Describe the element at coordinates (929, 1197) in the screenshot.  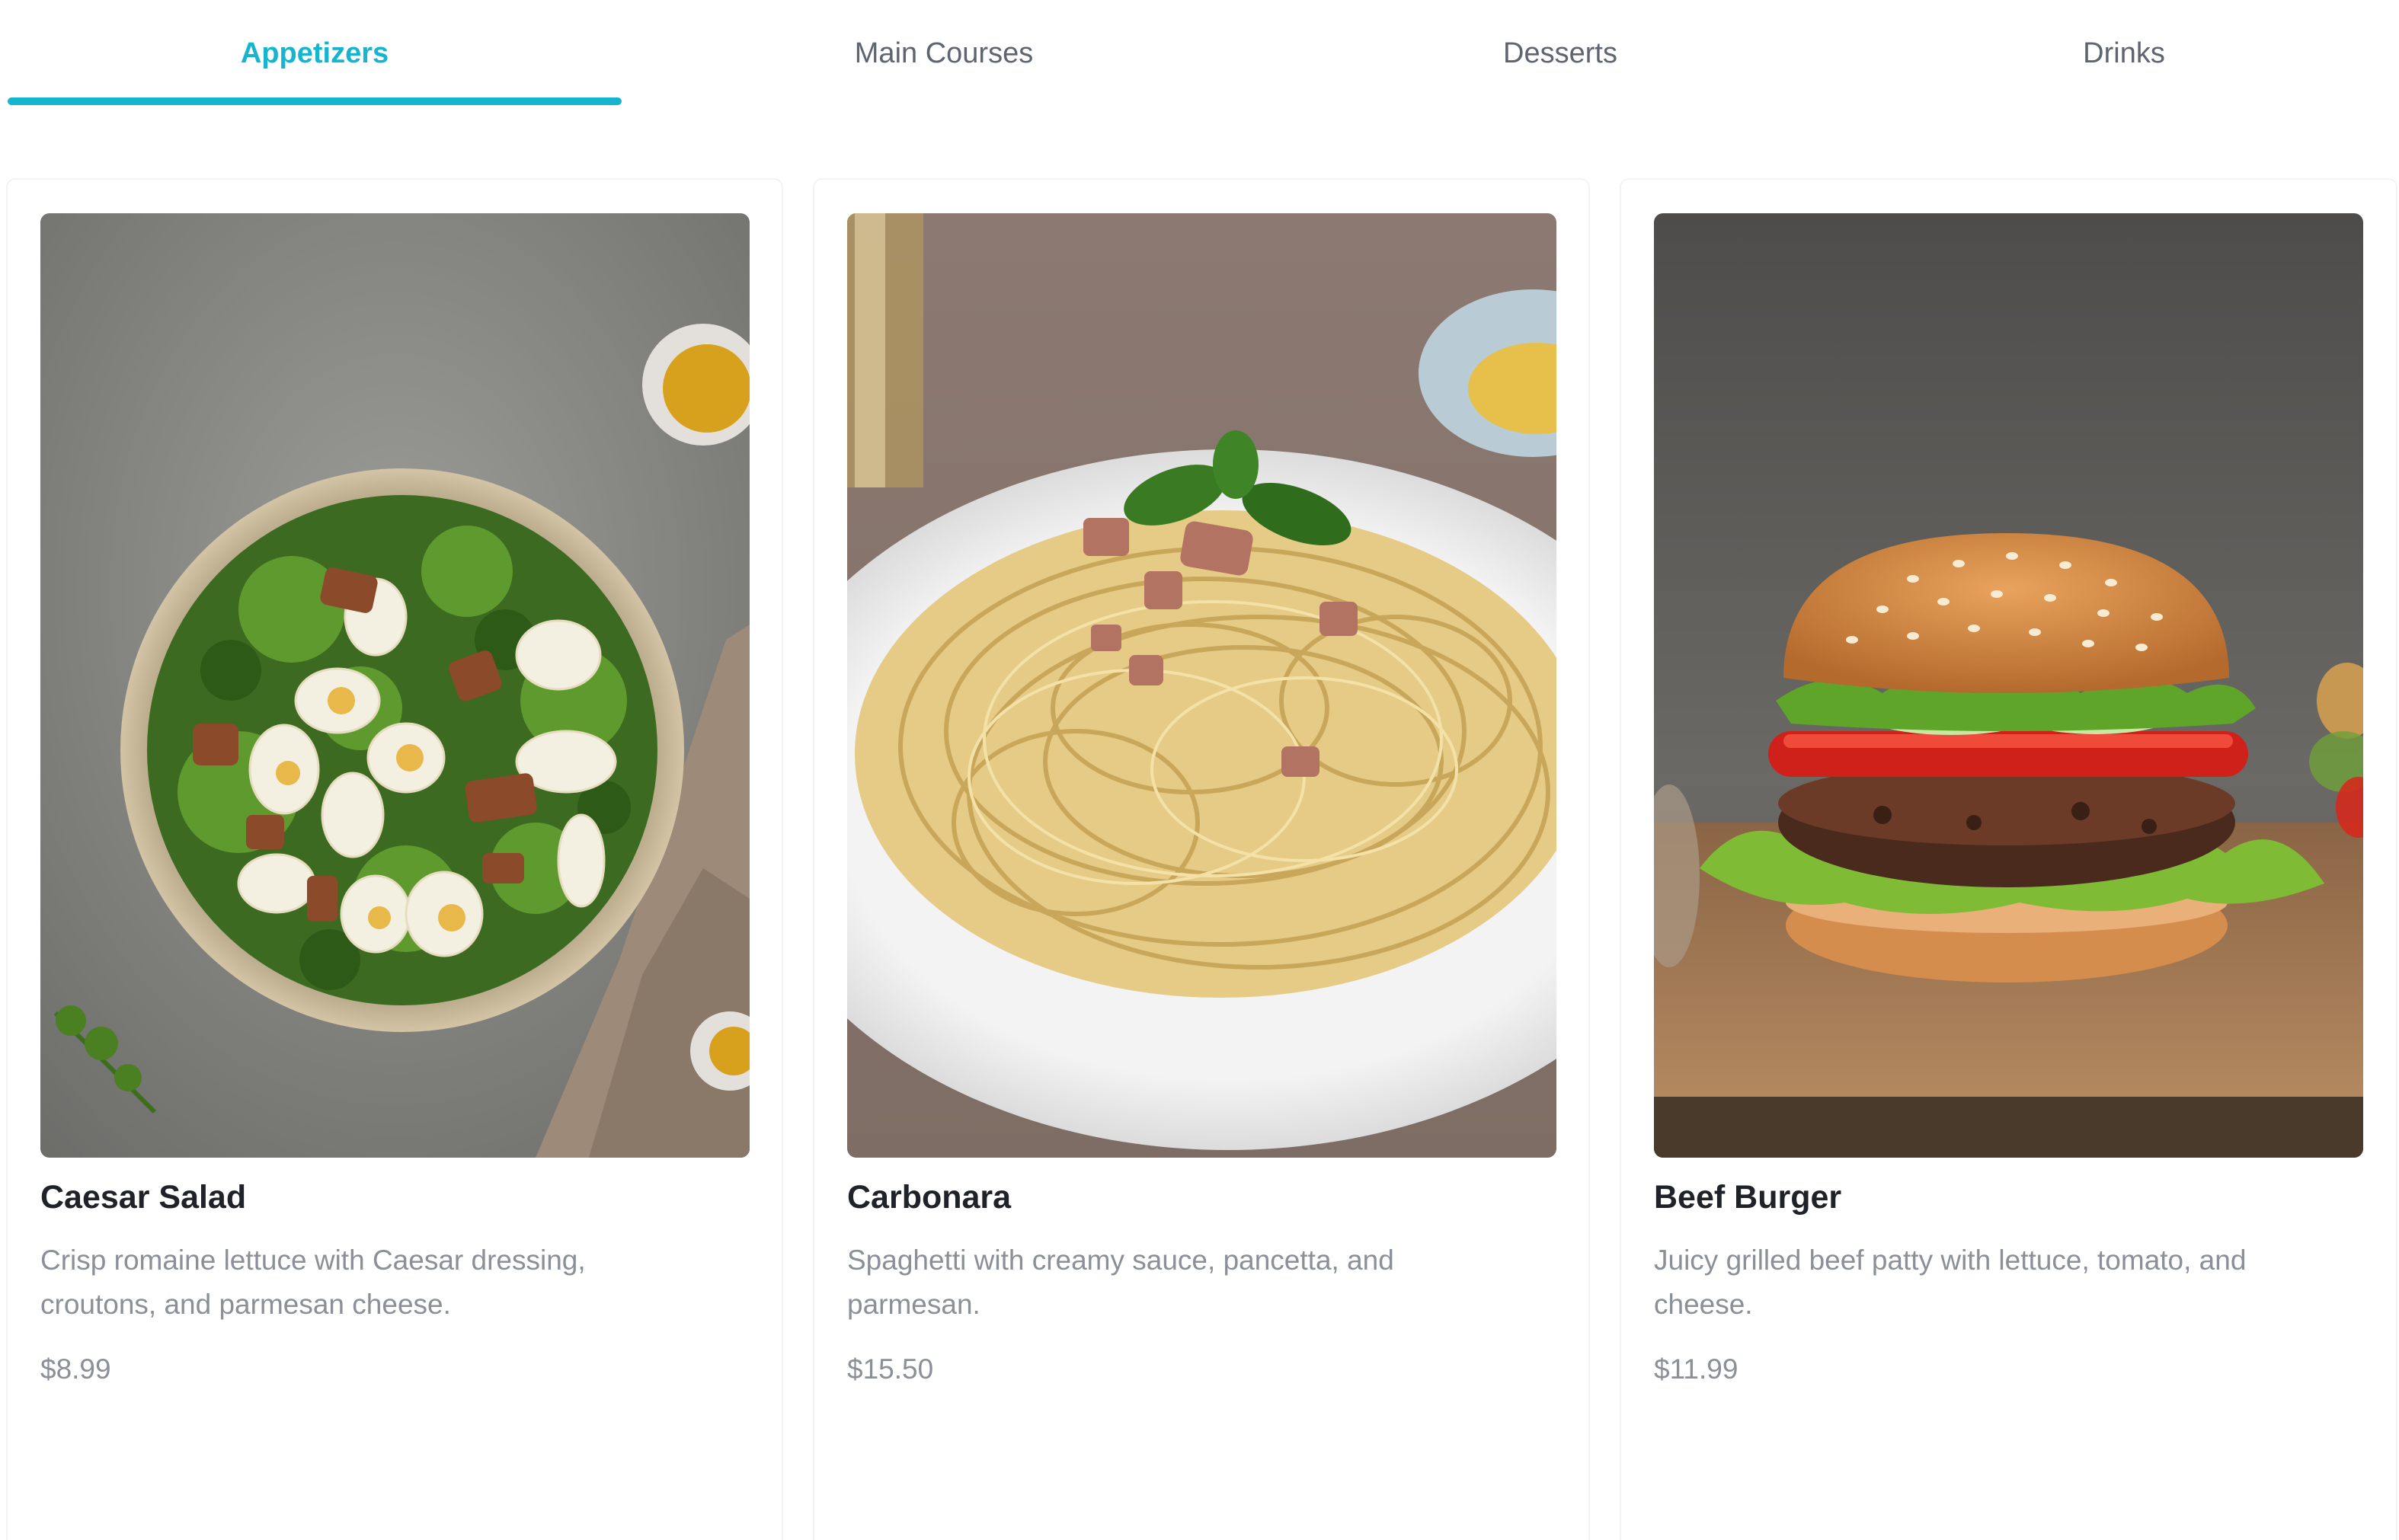
I see `dish-name: Carbonara` at that location.